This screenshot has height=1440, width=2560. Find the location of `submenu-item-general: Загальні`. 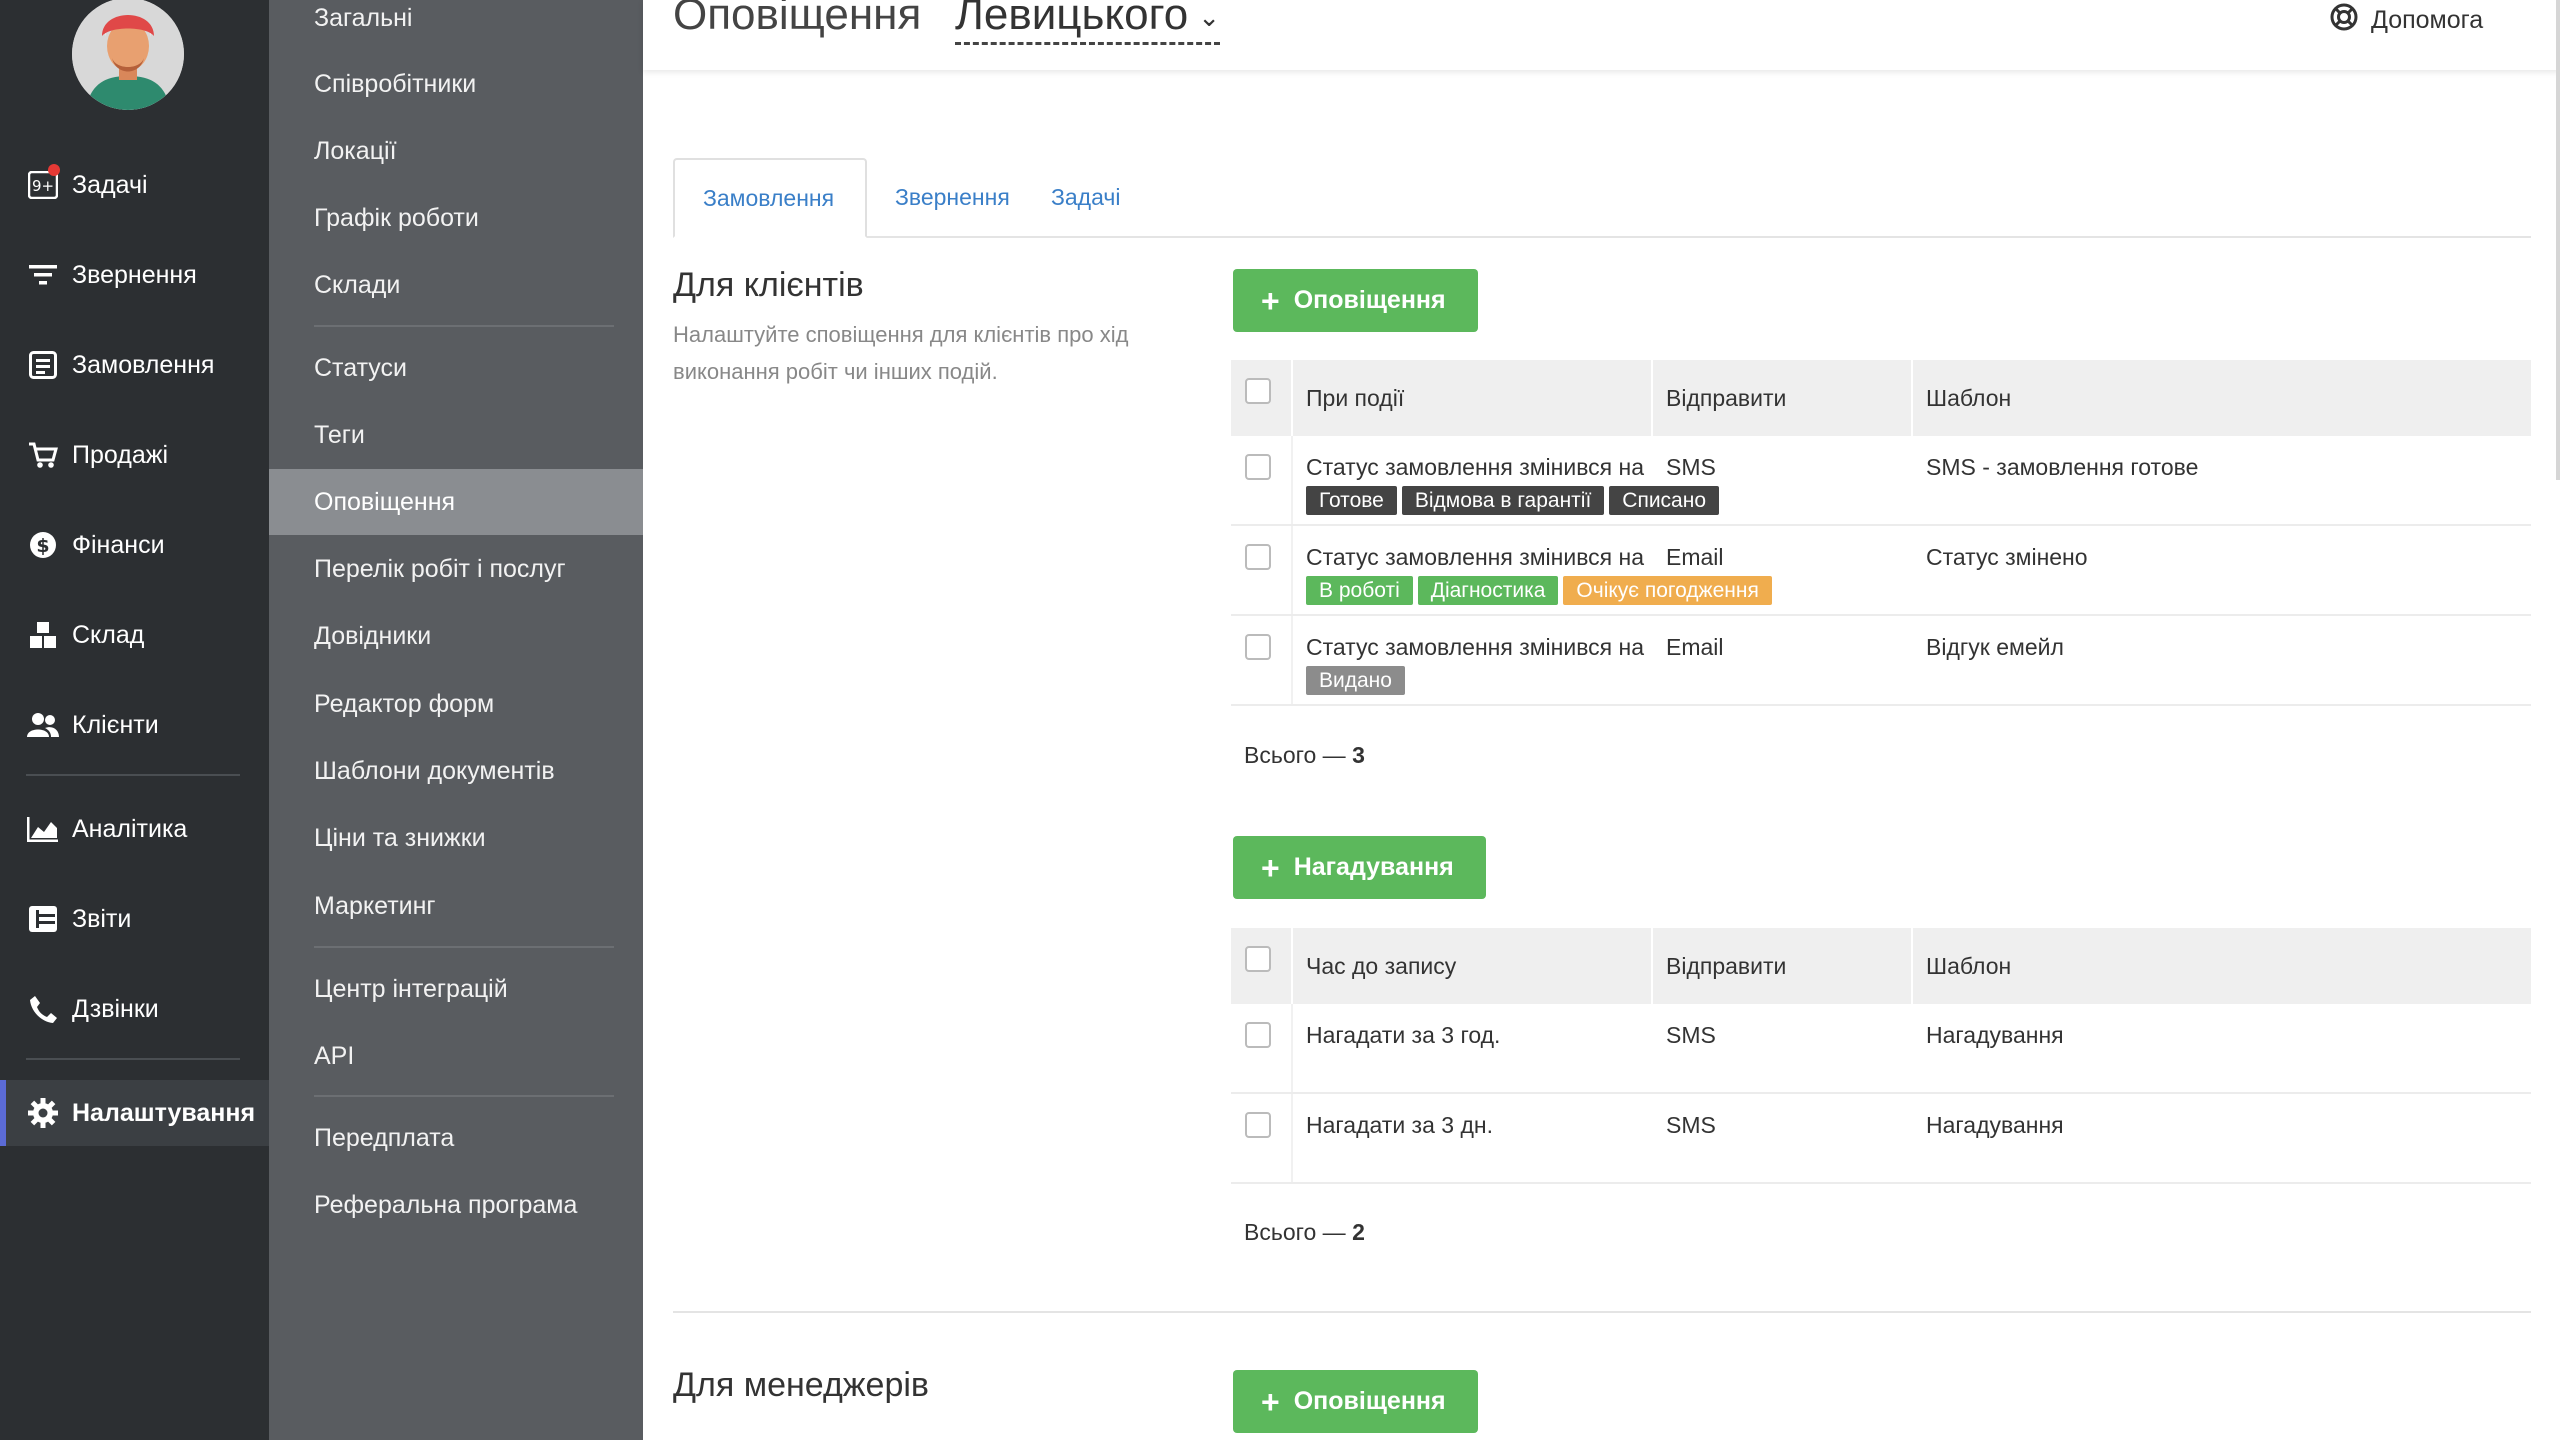

submenu-item-general: Загальні is located at coordinates (456, 25).